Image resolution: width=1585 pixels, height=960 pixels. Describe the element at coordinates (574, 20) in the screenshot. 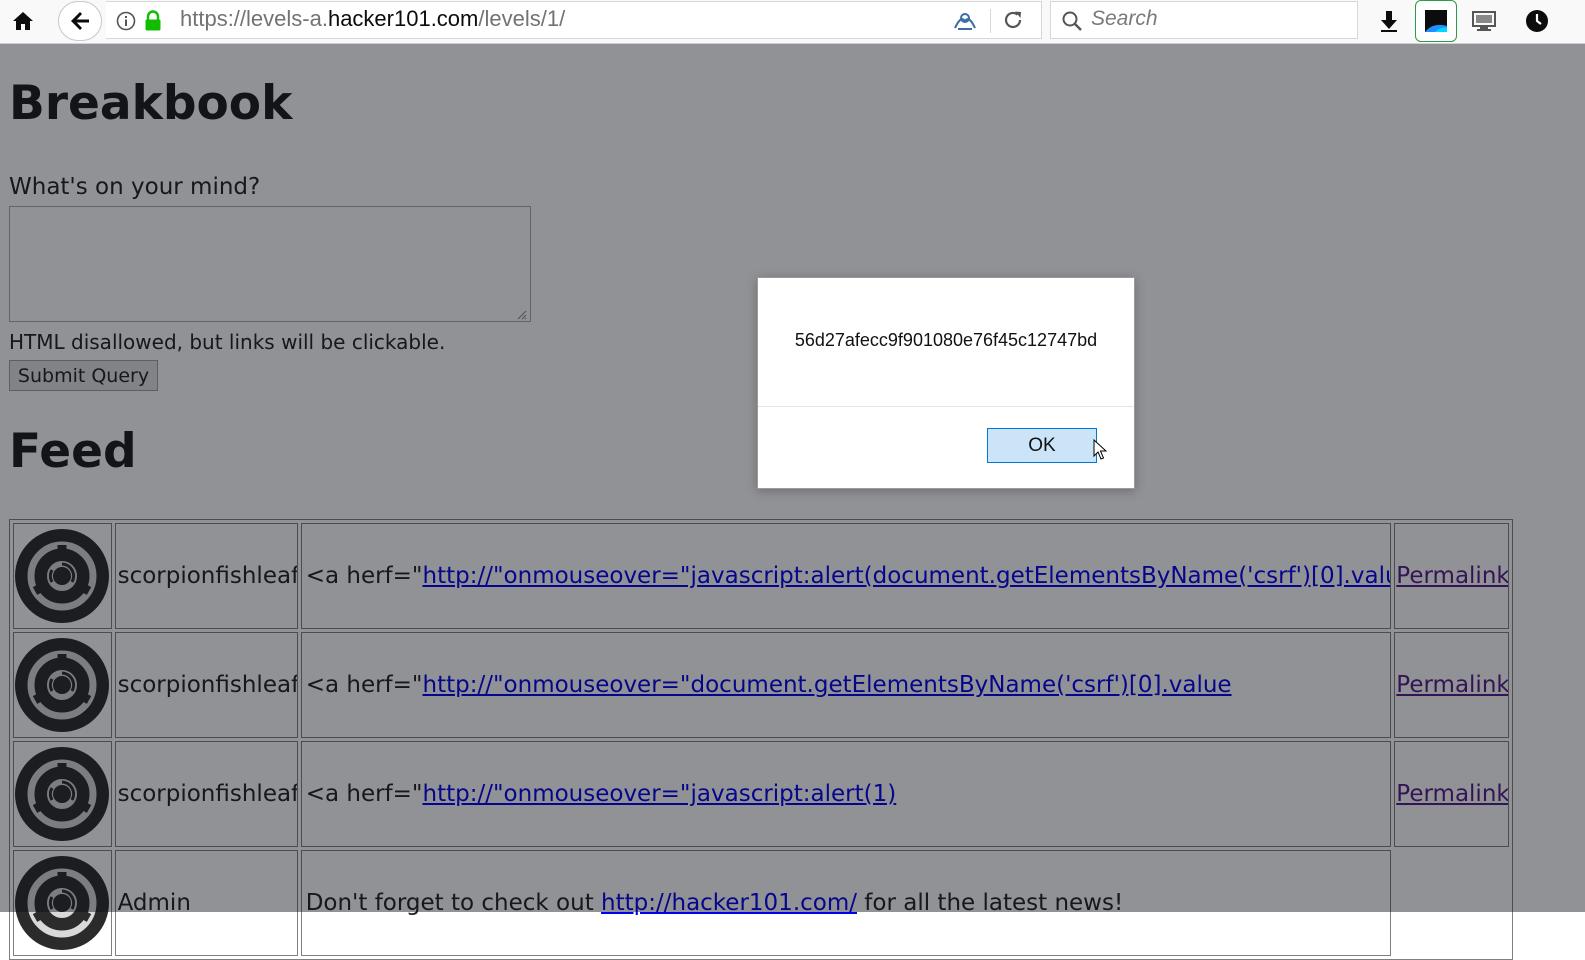

I see `url-bar: https://levels-a.hacker101.com/levels/1/` at that location.